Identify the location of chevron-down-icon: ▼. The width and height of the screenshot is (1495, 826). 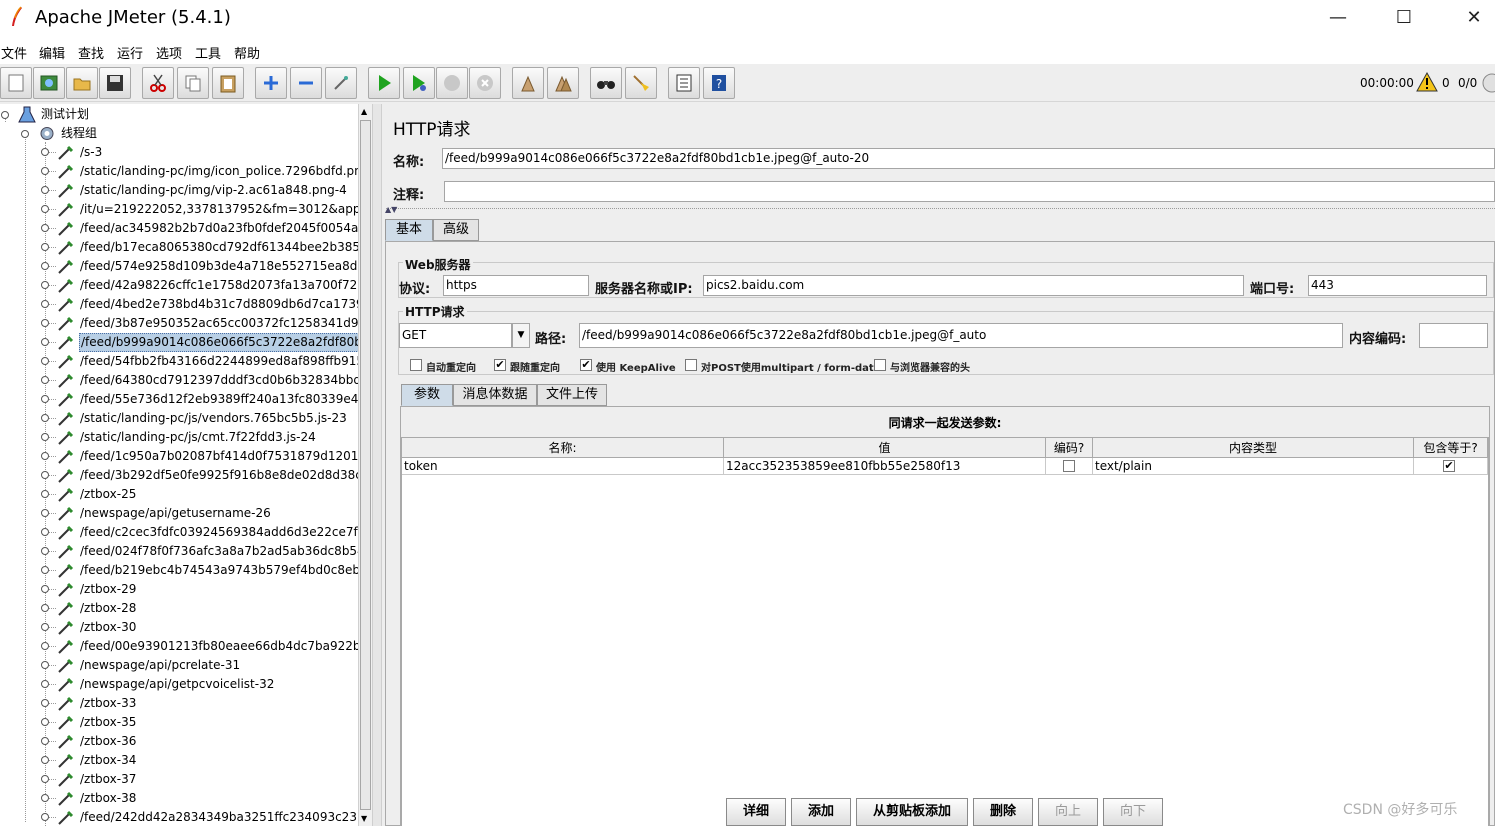
(521, 335).